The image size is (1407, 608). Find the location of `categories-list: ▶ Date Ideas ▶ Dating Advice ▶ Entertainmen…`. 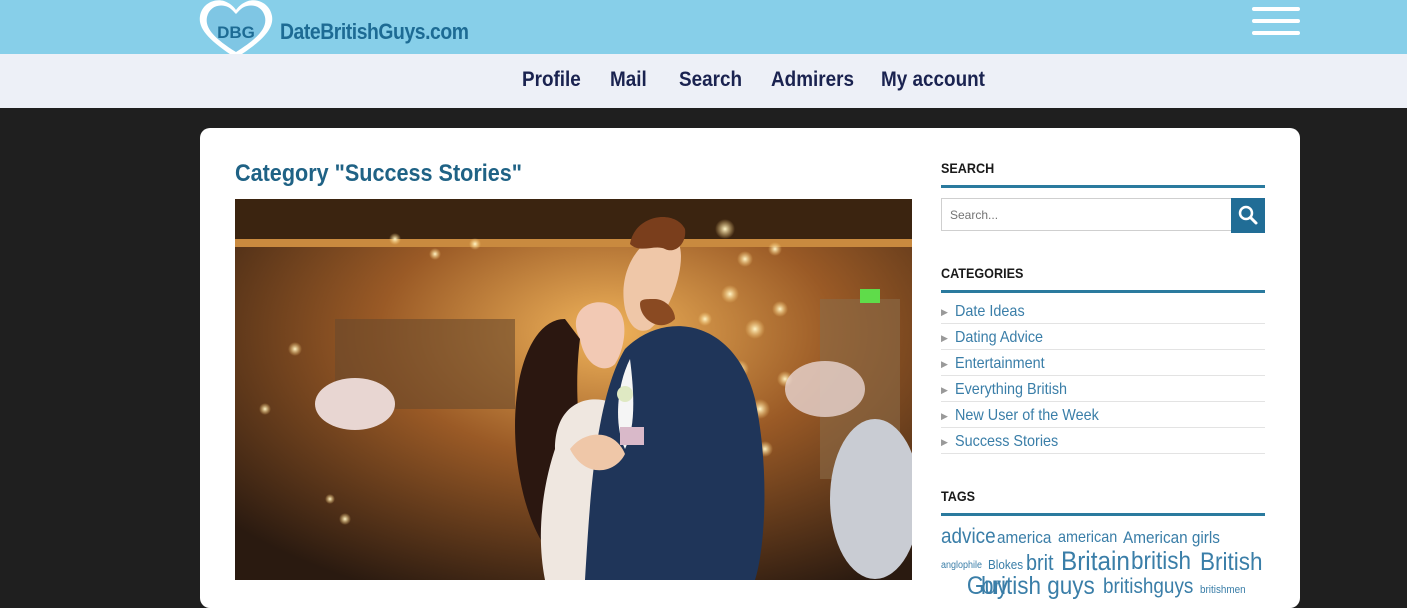

categories-list: ▶ Date Ideas ▶ Dating Advice ▶ Entertainmen… is located at coordinates (1103, 376).